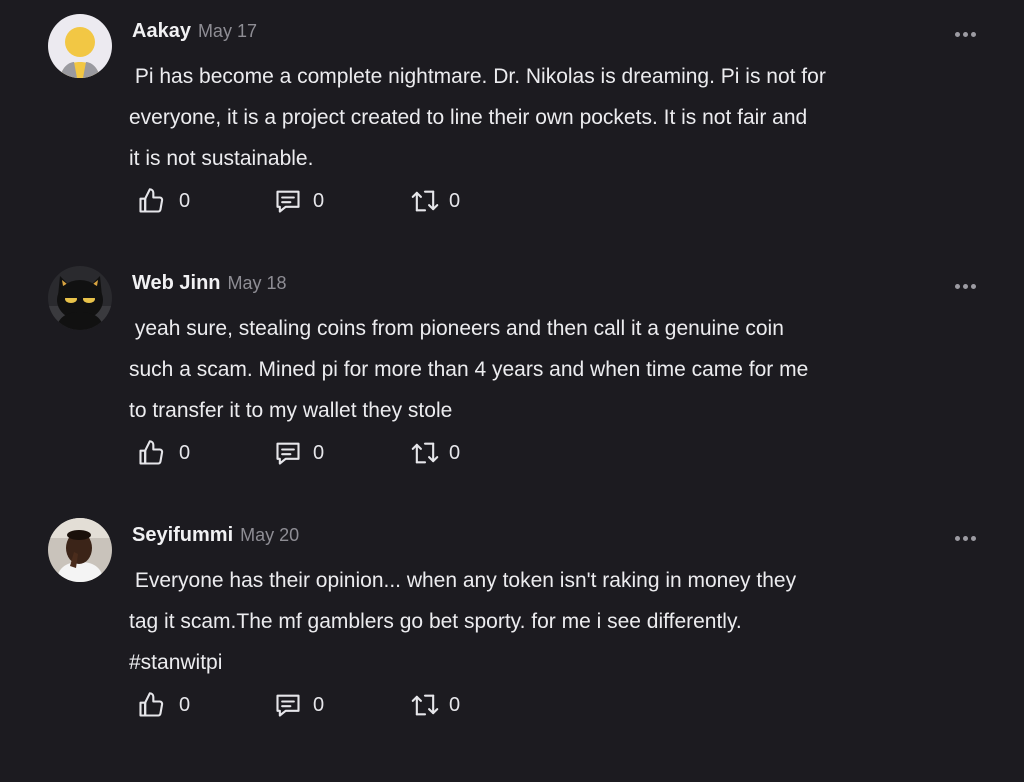 This screenshot has height=782, width=1024. Describe the element at coordinates (182, 535) in the screenshot. I see `author-name: Seyifummi` at that location.